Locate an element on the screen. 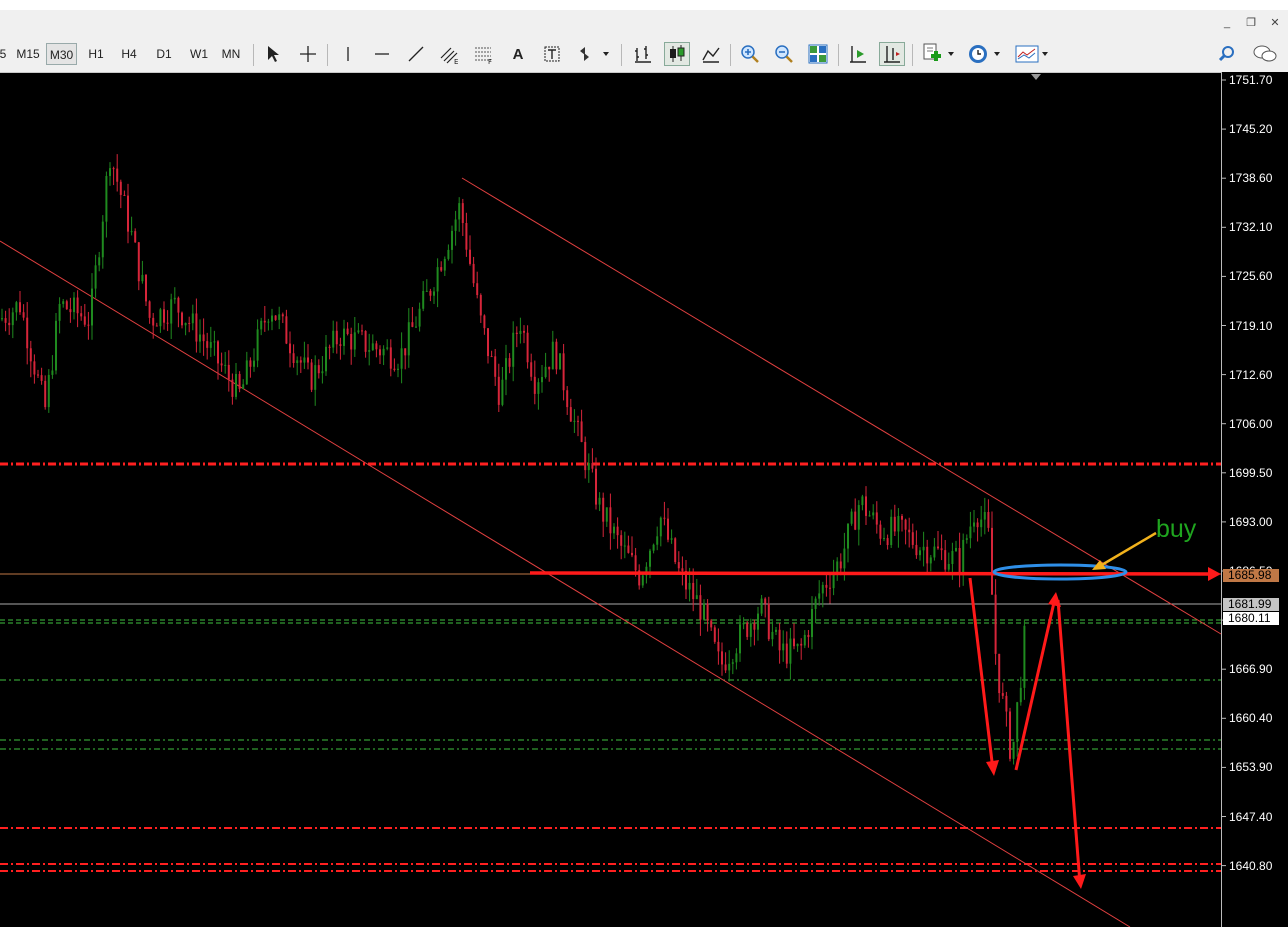 The width and height of the screenshot is (1288, 927). text-tool-icon: A is located at coordinates (518, 54).